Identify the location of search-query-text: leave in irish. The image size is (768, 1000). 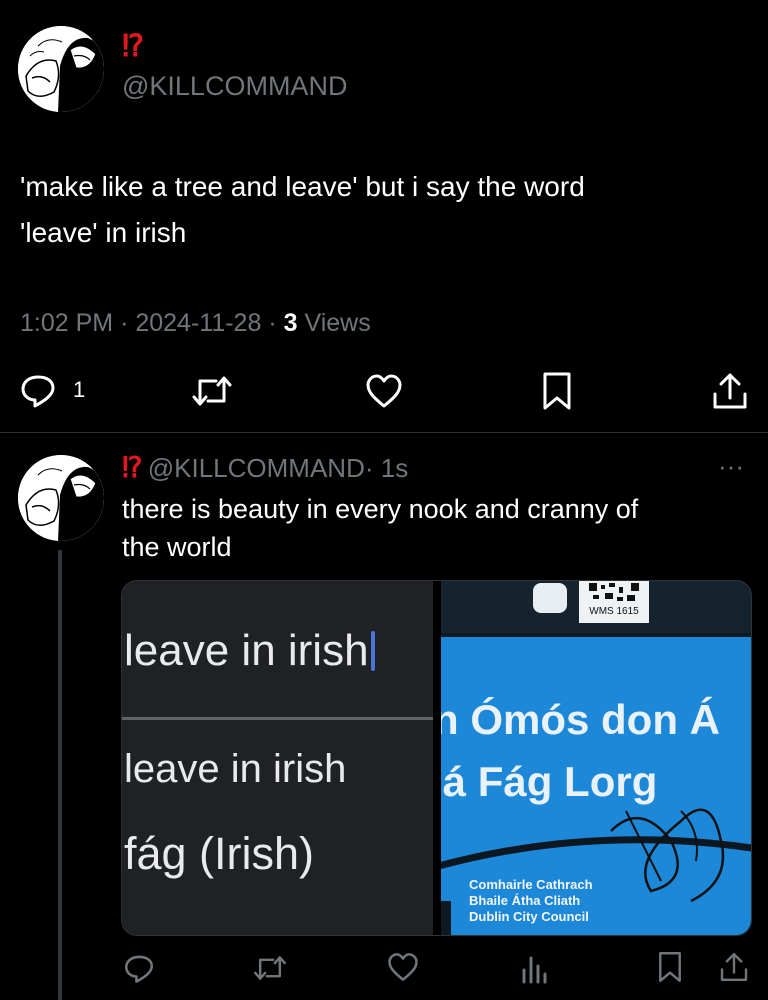
(246, 650).